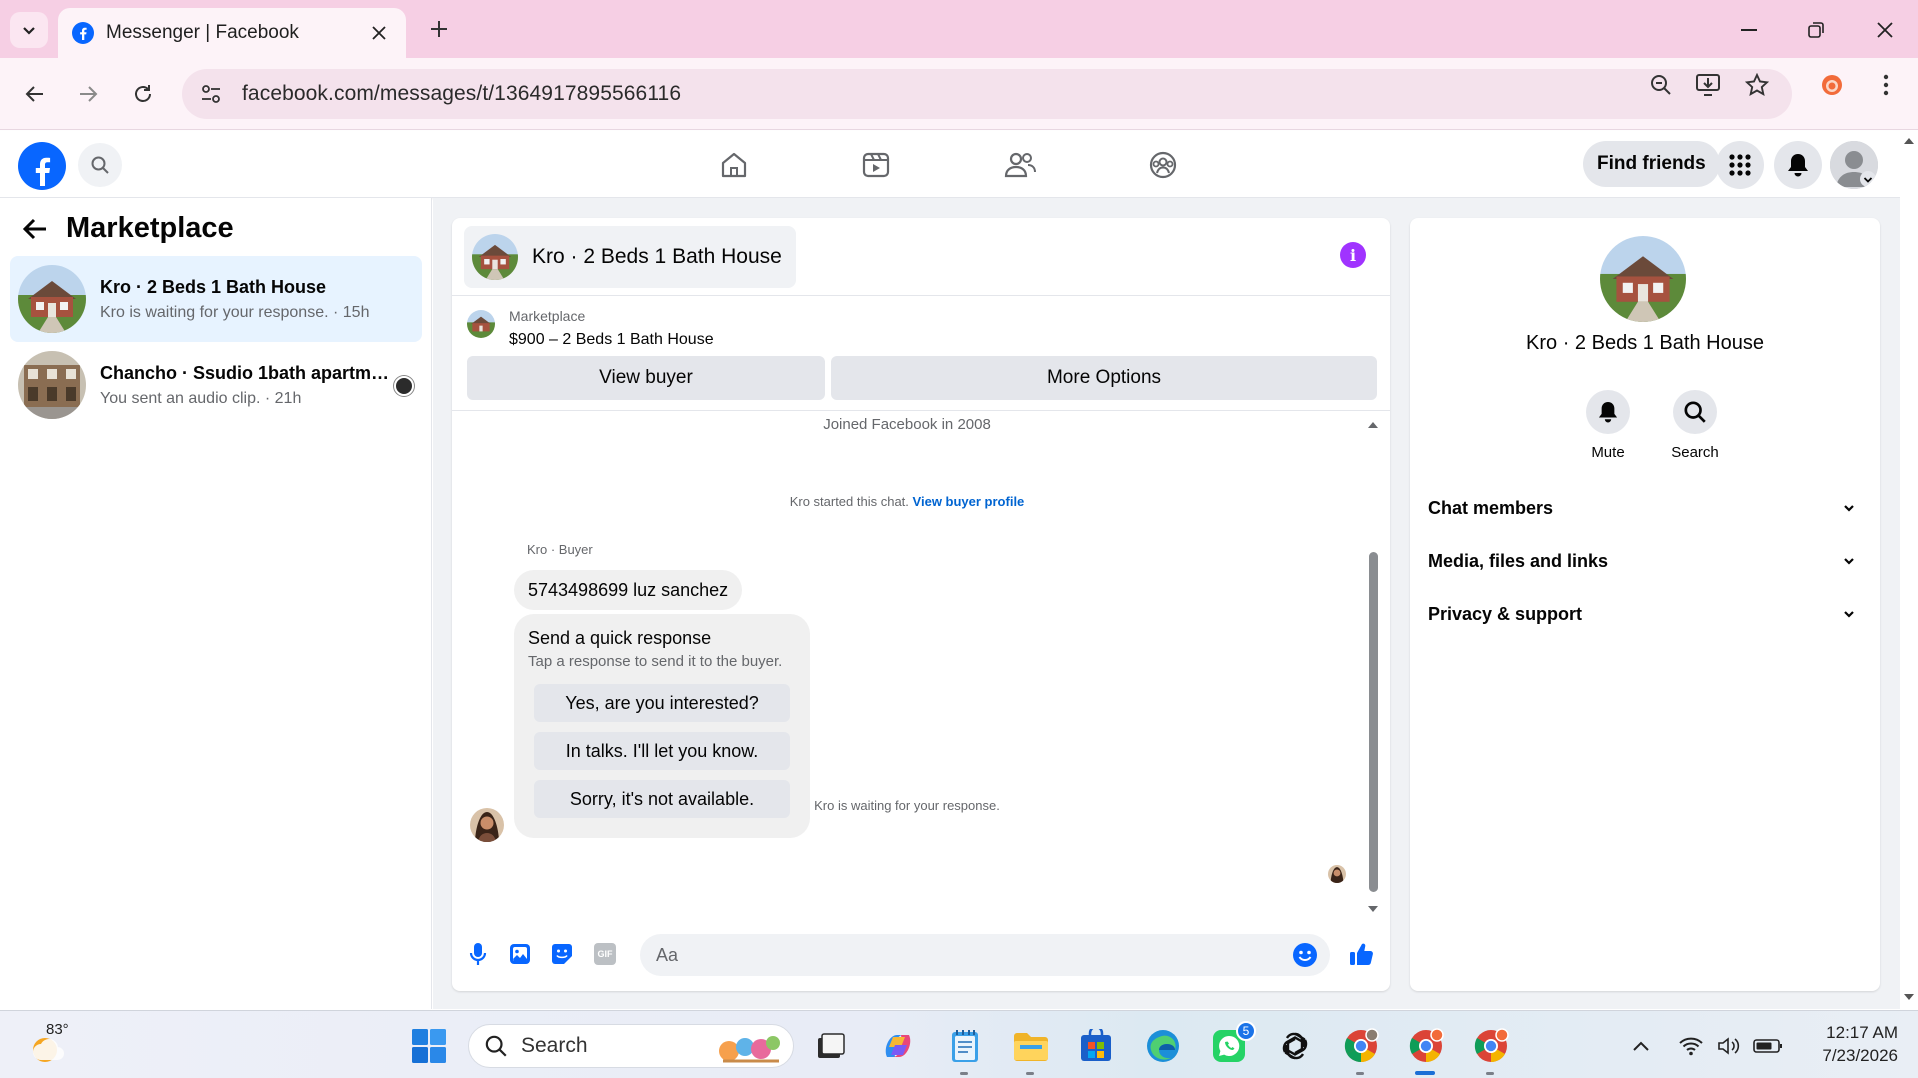  I want to click on notifications-button, so click(1798, 165).